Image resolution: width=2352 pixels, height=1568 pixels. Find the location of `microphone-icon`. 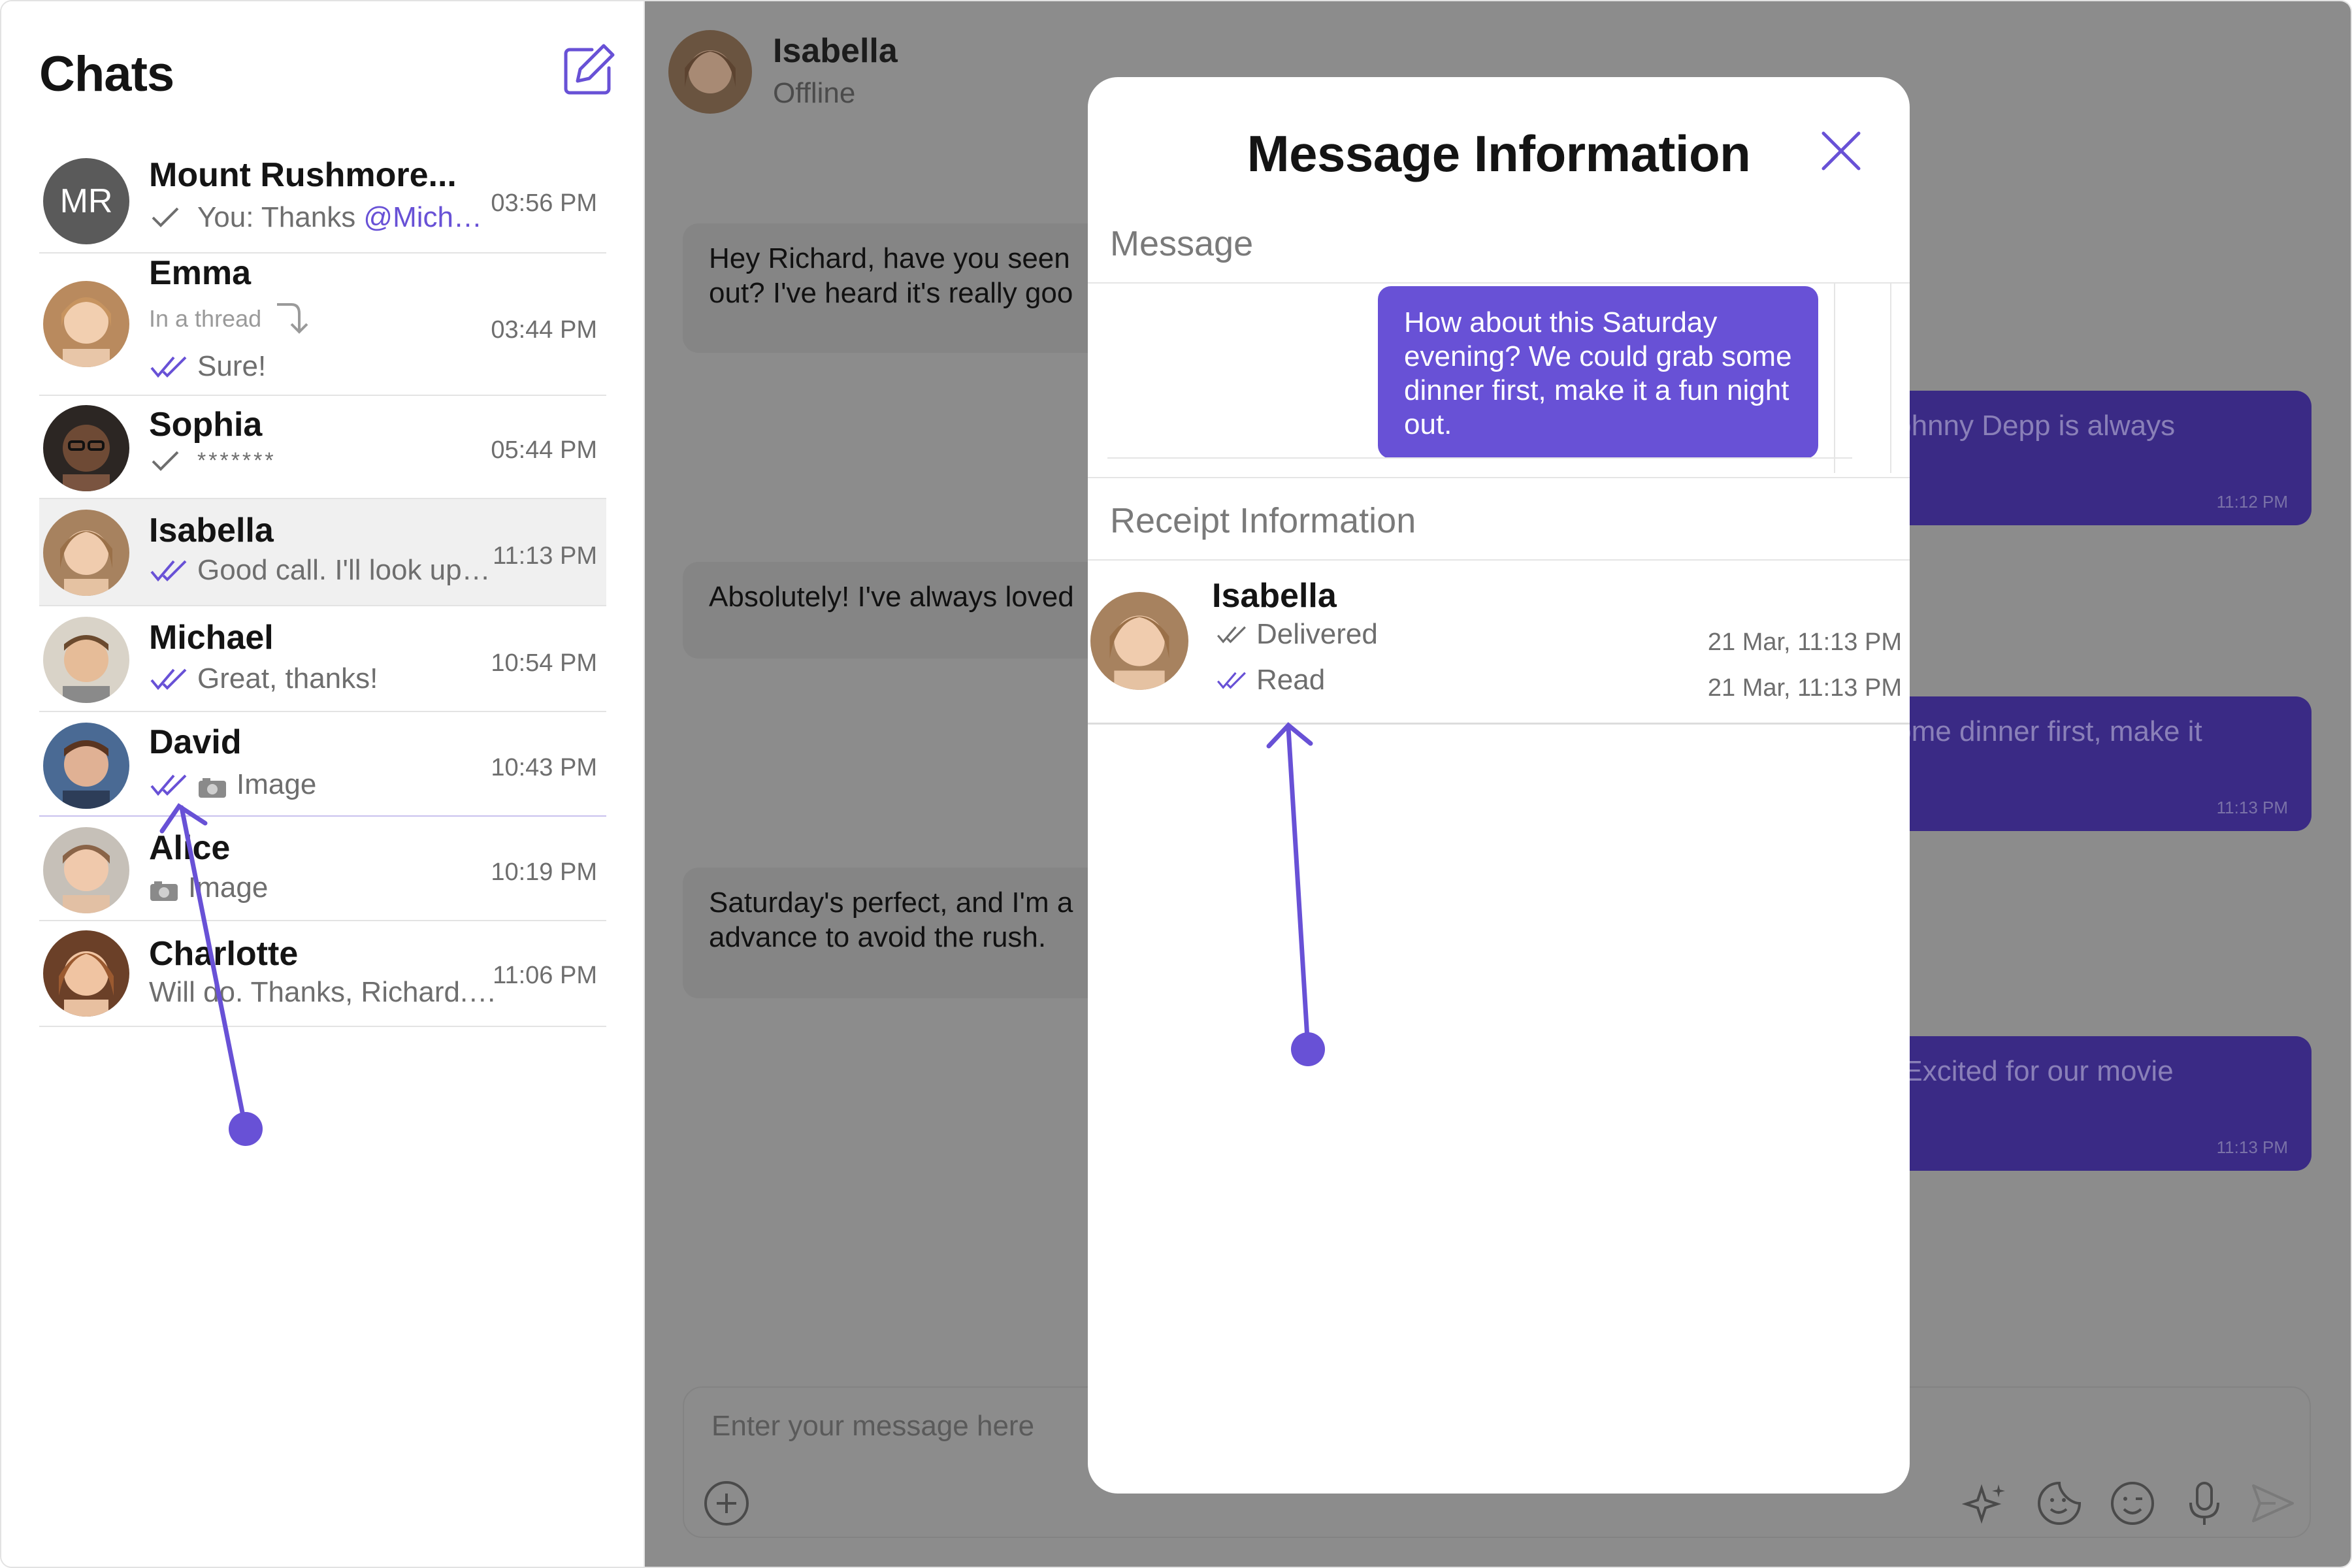

microphone-icon is located at coordinates (2204, 1503).